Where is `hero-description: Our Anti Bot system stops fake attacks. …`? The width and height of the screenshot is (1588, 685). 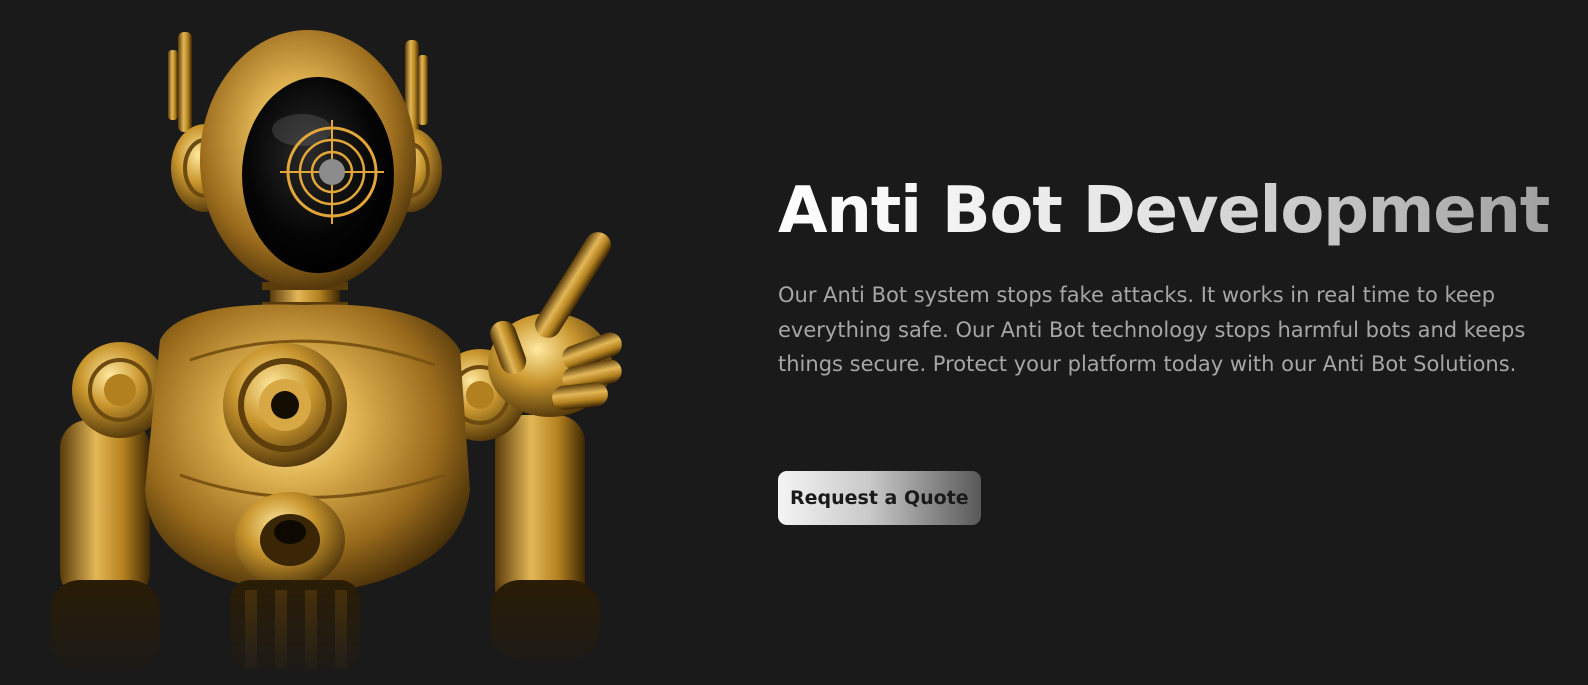 hero-description: Our Anti Bot system stops fake attacks. … is located at coordinates (1152, 329).